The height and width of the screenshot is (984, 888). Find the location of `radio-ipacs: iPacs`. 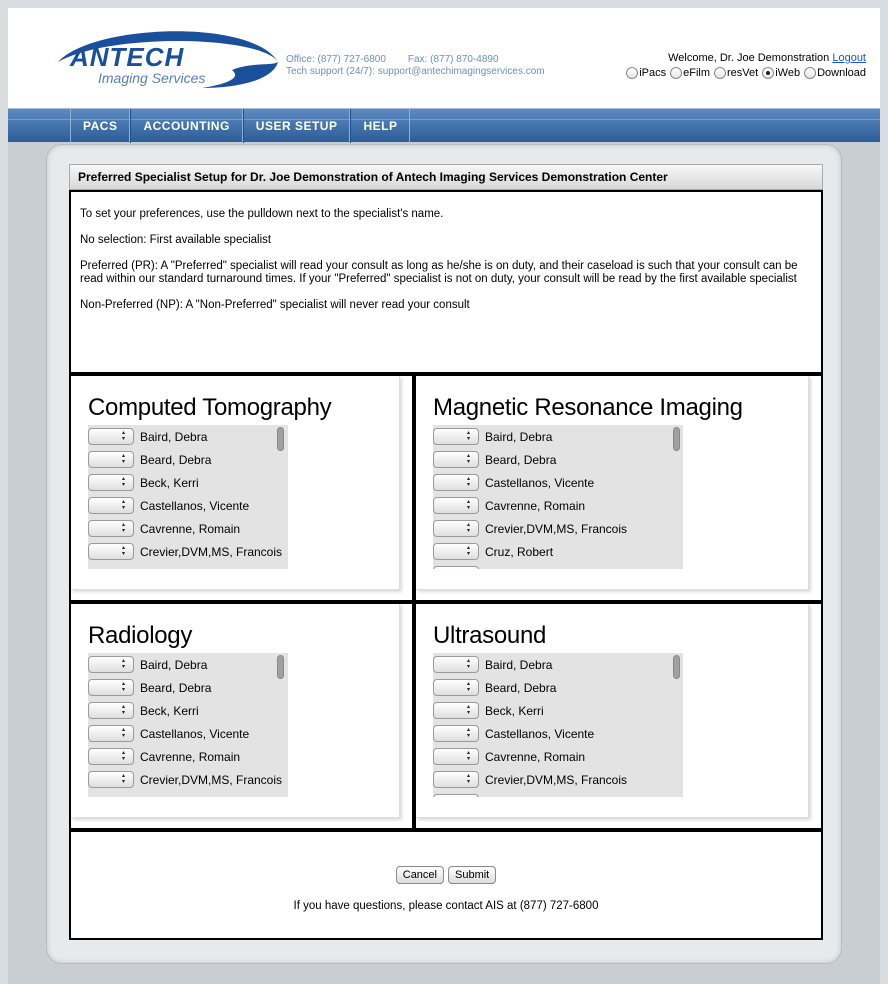

radio-ipacs: iPacs is located at coordinates (646, 73).